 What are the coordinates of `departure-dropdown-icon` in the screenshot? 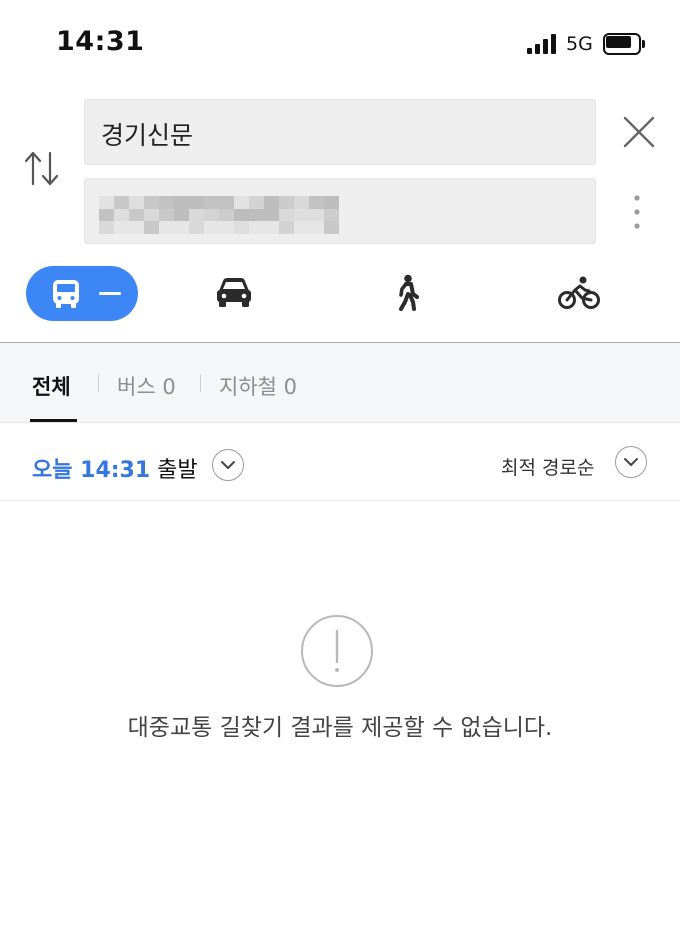 It's located at (228, 465).